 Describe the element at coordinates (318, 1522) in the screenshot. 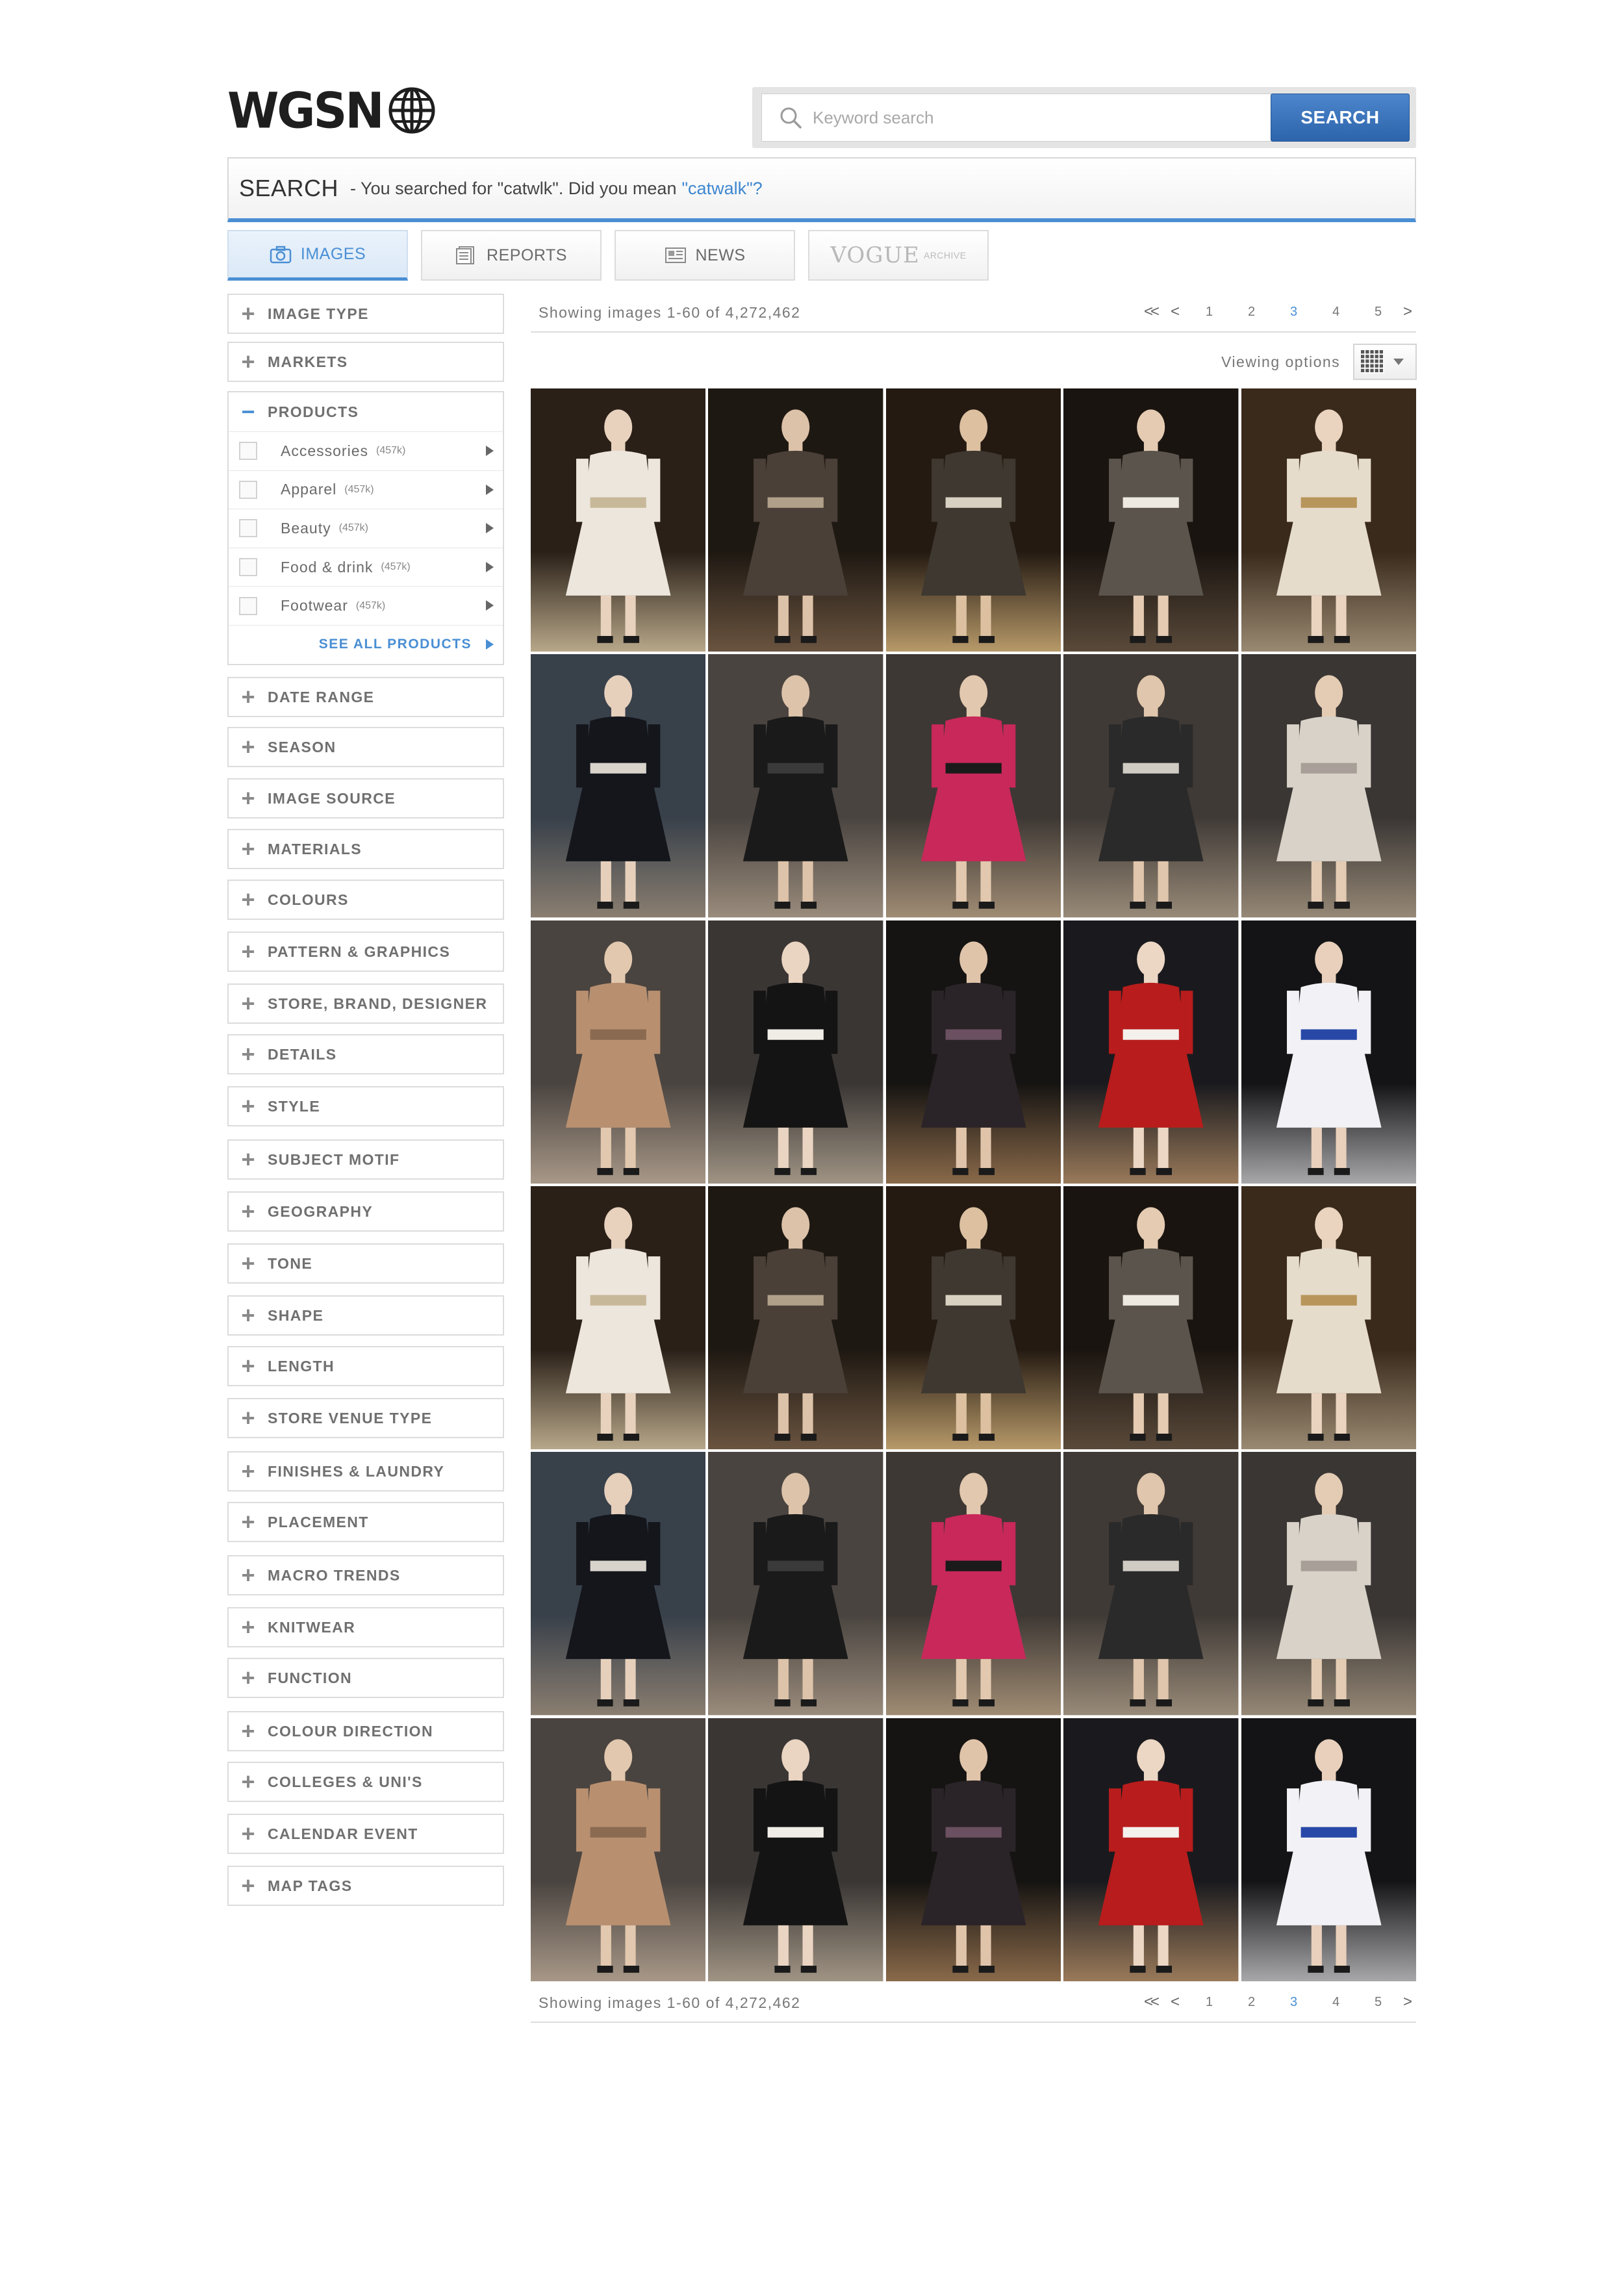

I see `facet-label: PLACEMENT` at that location.